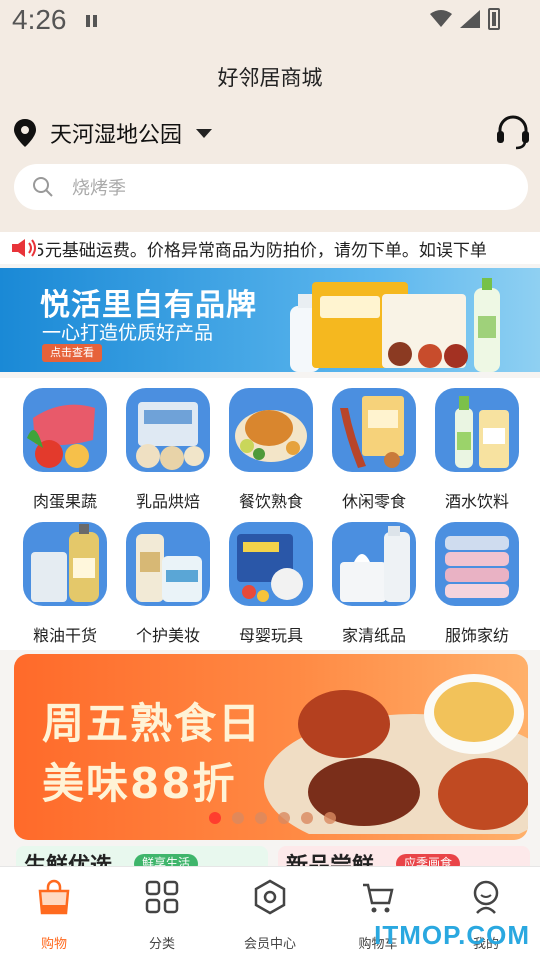 The height and width of the screenshot is (960, 540). What do you see at coordinates (269, 944) in the screenshot?
I see `tab-label: 会员中心` at bounding box center [269, 944].